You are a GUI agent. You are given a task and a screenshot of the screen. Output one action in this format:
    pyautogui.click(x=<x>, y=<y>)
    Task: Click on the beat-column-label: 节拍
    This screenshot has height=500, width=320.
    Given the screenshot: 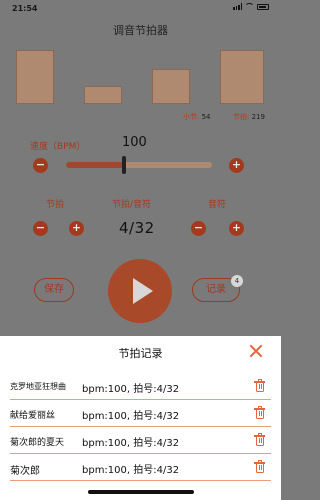 What is the action you would take?
    pyautogui.click(x=55, y=205)
    